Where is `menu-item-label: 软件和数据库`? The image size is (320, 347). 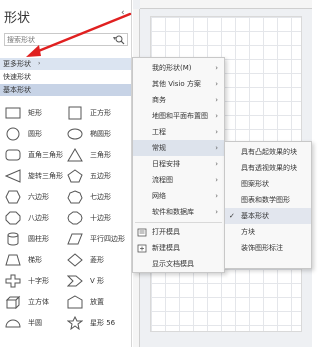
menu-item-label: 软件和数据库 is located at coordinates (173, 212).